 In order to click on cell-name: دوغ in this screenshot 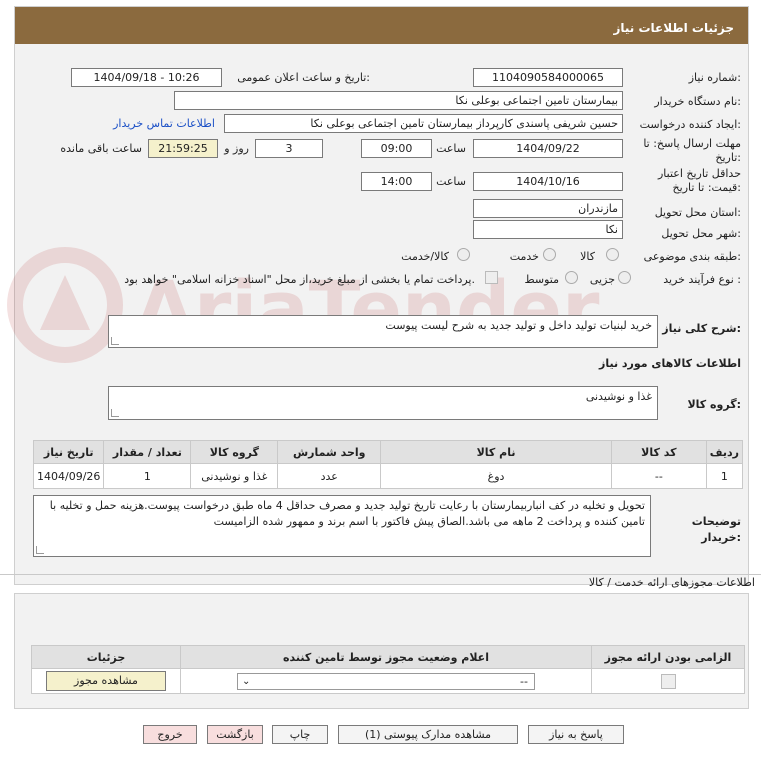, I will do `click(496, 476)`.